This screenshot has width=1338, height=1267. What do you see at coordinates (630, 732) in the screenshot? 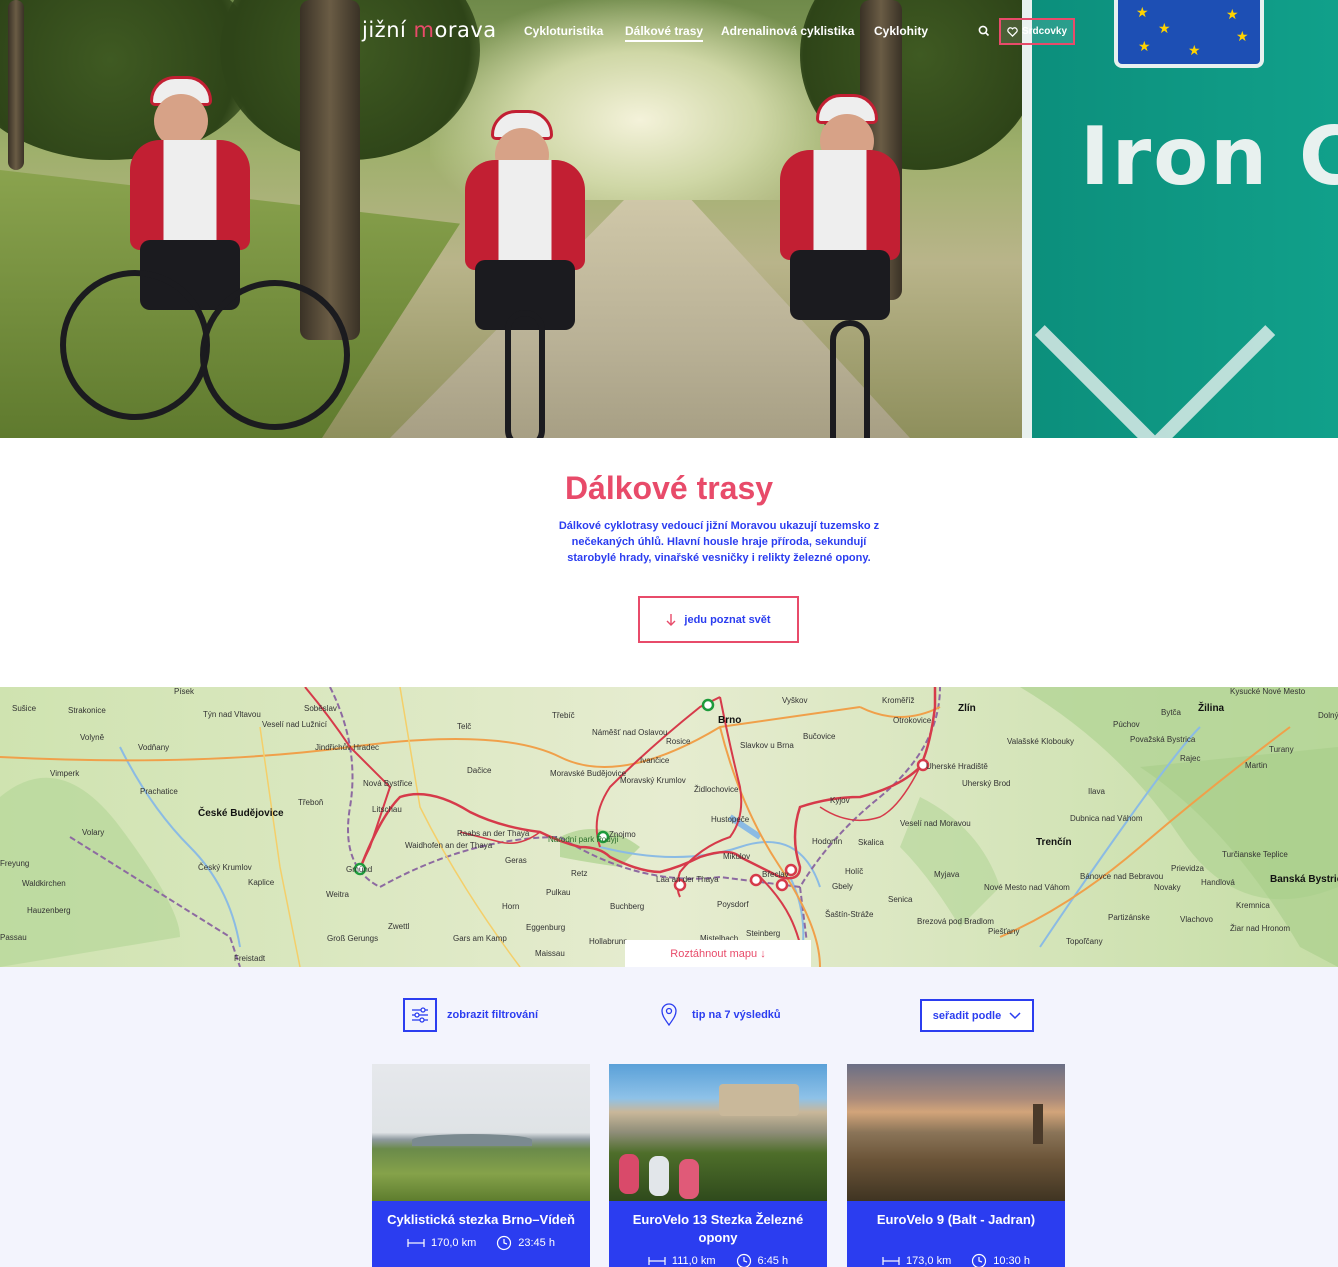
I see `map-place-label: Náměšť nad Oslavou` at bounding box center [630, 732].